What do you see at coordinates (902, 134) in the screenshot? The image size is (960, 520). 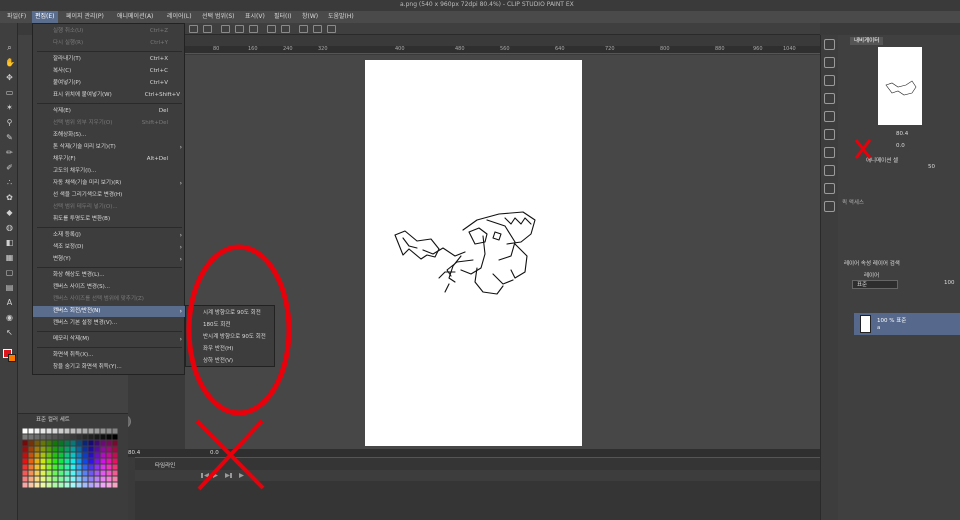 I see `navigator-zoom: 80.4` at bounding box center [902, 134].